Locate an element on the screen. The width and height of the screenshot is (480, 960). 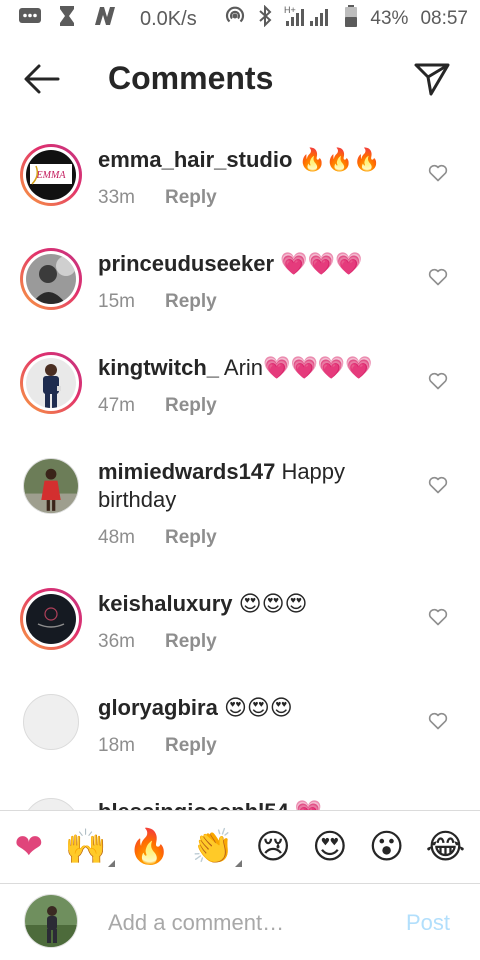
comment-line: gloryagbira 😍😍😍 is located at coordinates (253, 708).